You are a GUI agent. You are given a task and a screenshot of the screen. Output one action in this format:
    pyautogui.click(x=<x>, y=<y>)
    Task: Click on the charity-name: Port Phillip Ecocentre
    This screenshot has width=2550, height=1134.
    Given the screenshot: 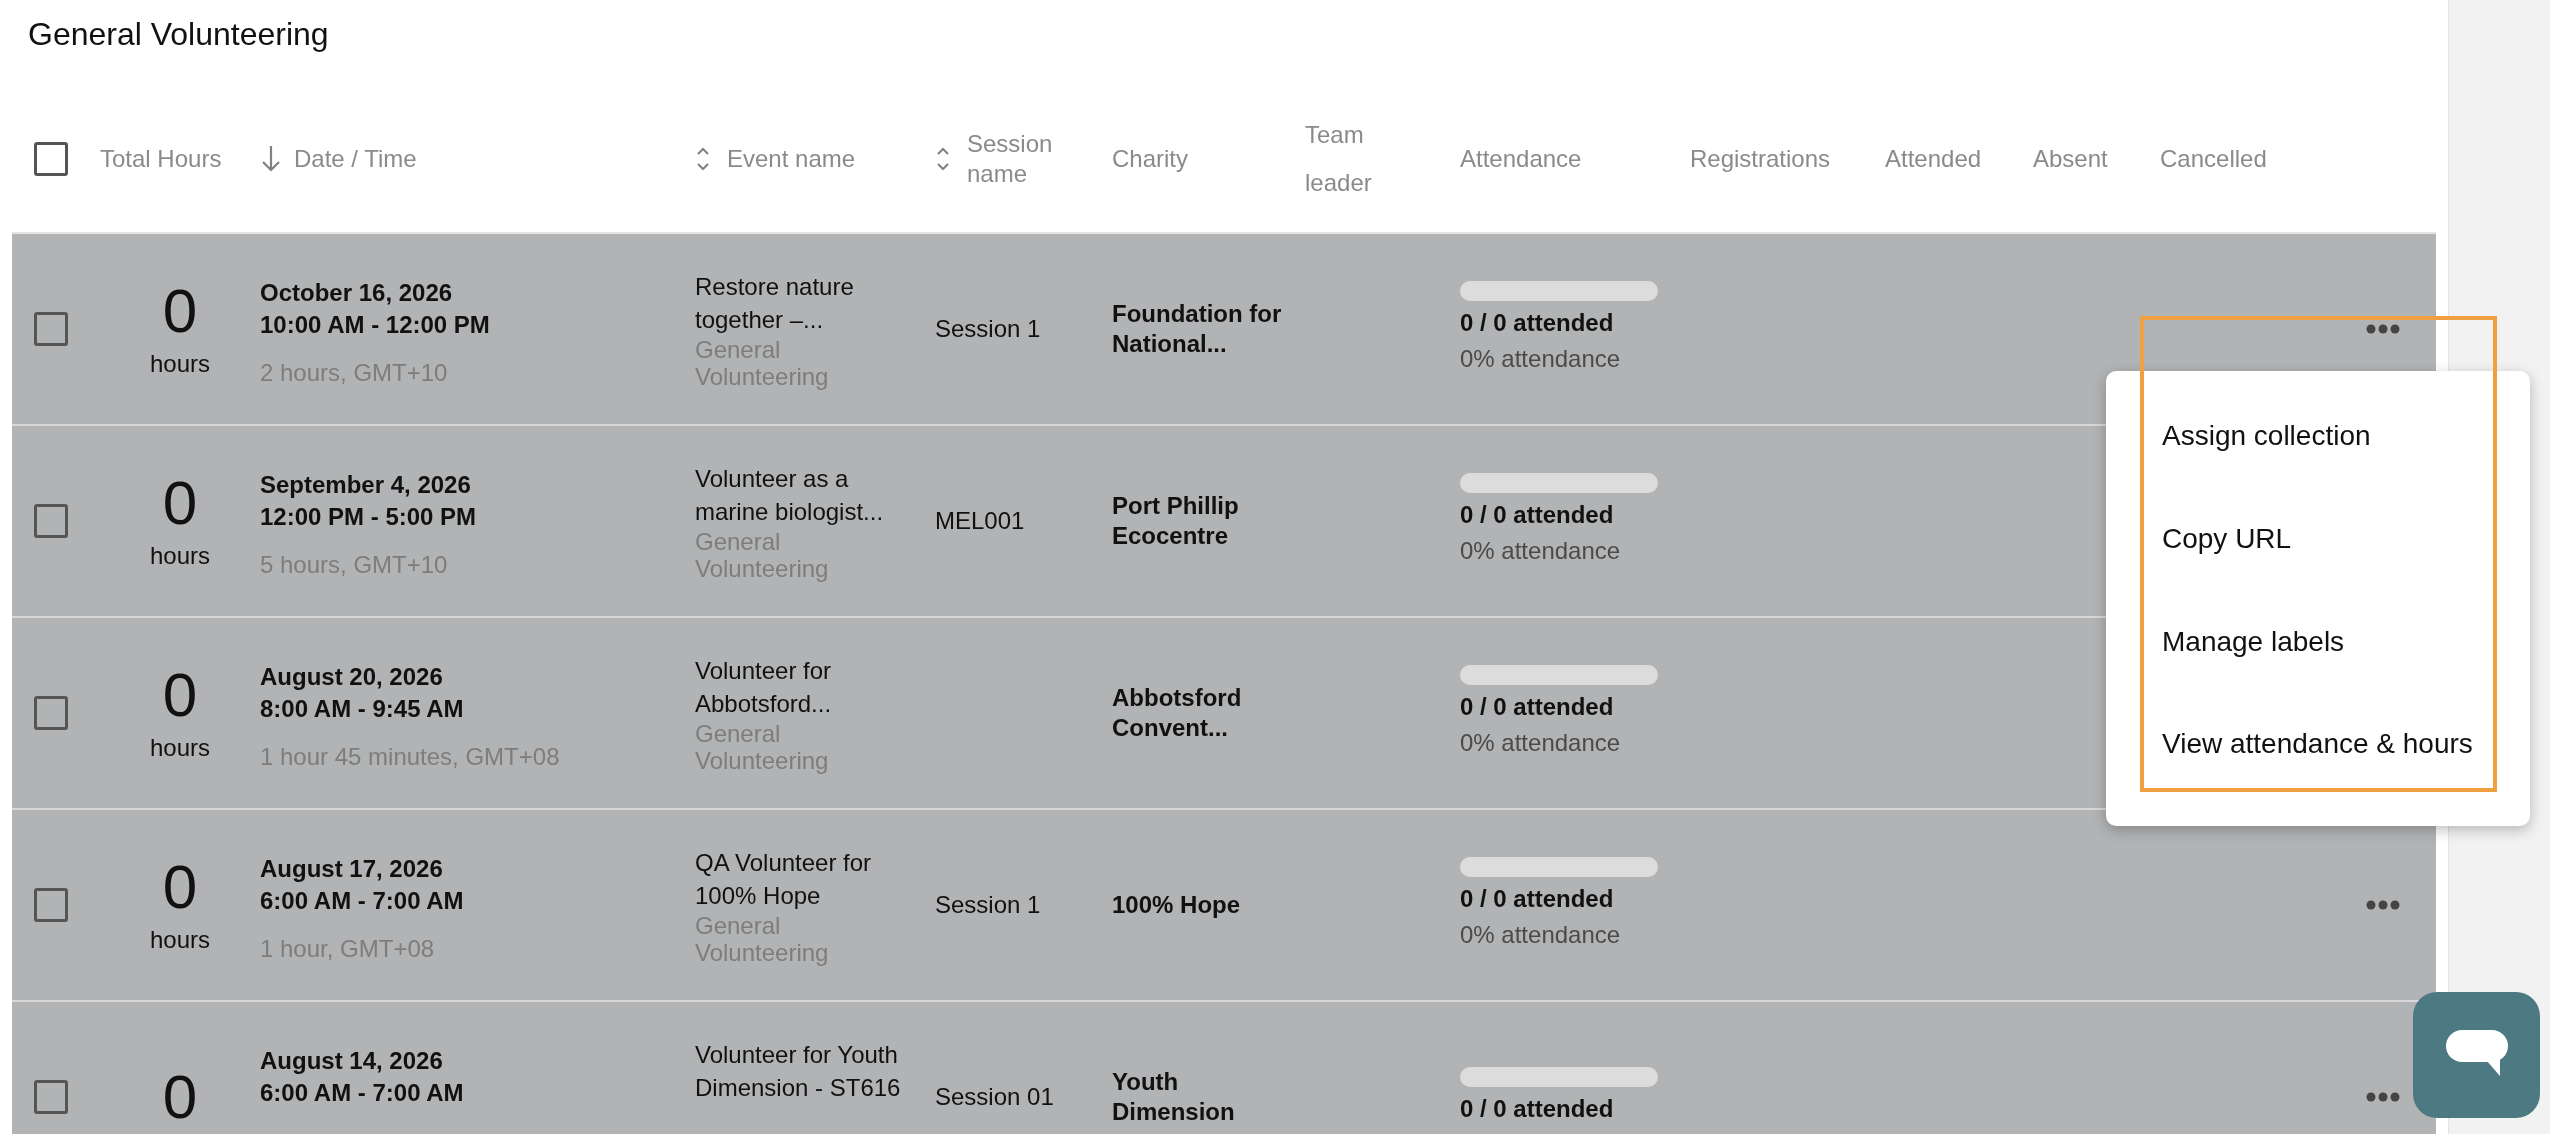 What is the action you would take?
    pyautogui.click(x=1176, y=521)
    